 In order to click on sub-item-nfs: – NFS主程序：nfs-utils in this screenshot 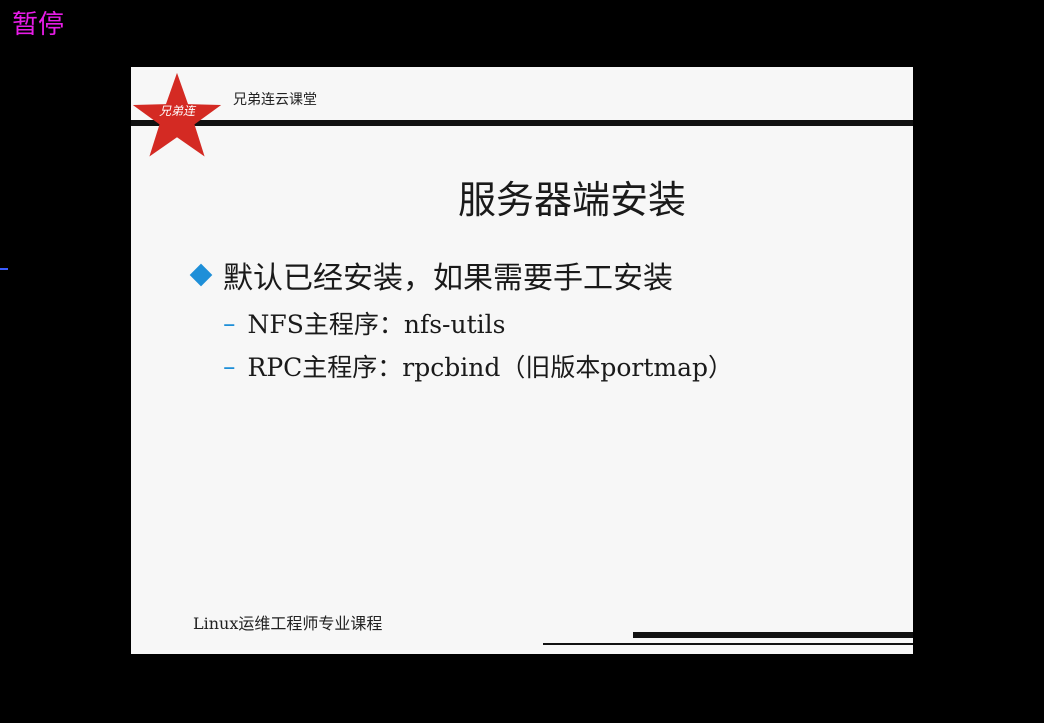, I will do `click(364, 323)`.